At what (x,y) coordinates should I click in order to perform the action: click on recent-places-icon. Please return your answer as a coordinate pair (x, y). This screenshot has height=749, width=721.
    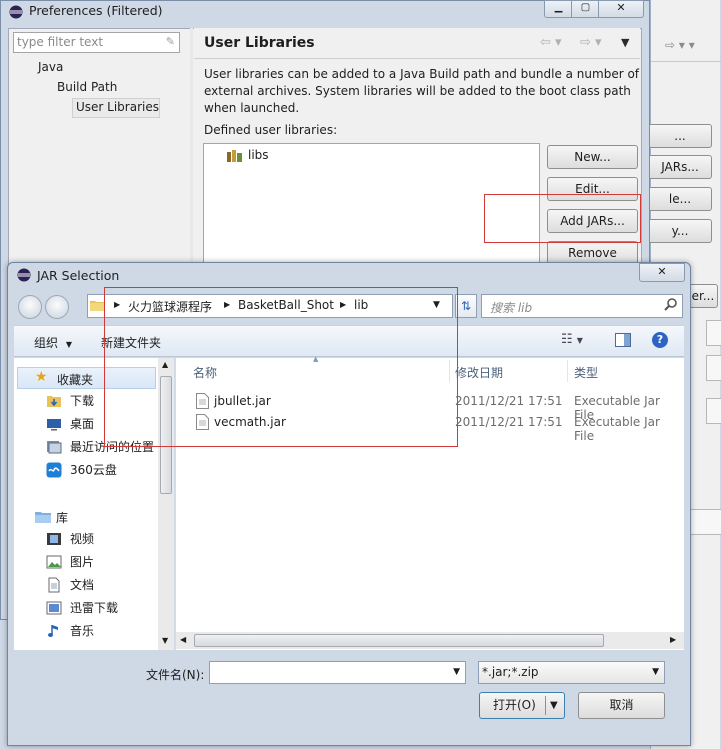
    Looking at the image, I should click on (54, 447).